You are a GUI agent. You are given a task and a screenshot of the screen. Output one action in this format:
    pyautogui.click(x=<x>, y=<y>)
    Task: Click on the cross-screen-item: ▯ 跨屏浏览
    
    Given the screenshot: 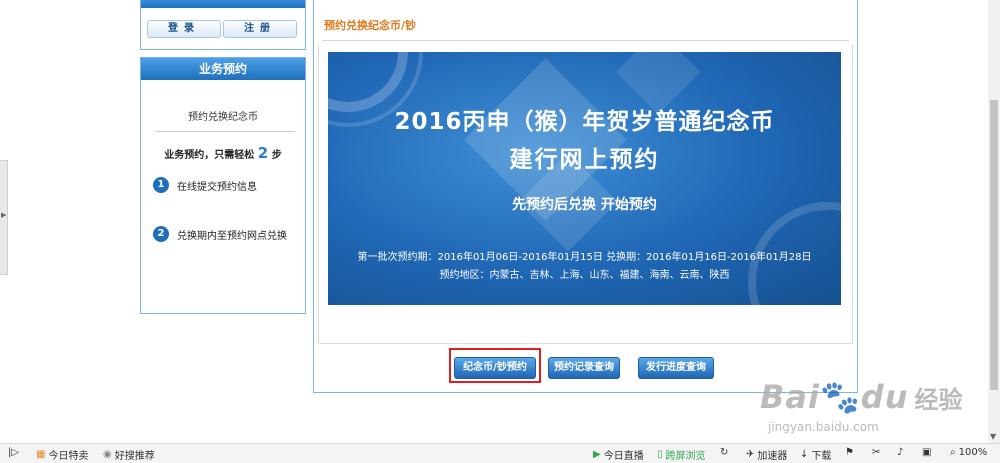 What is the action you would take?
    pyautogui.click(x=681, y=454)
    